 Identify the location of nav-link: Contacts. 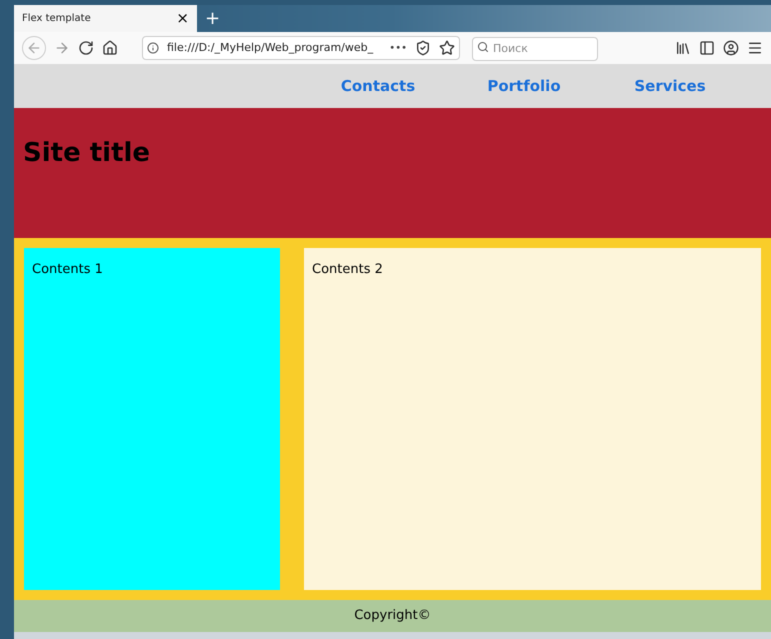
(378, 86).